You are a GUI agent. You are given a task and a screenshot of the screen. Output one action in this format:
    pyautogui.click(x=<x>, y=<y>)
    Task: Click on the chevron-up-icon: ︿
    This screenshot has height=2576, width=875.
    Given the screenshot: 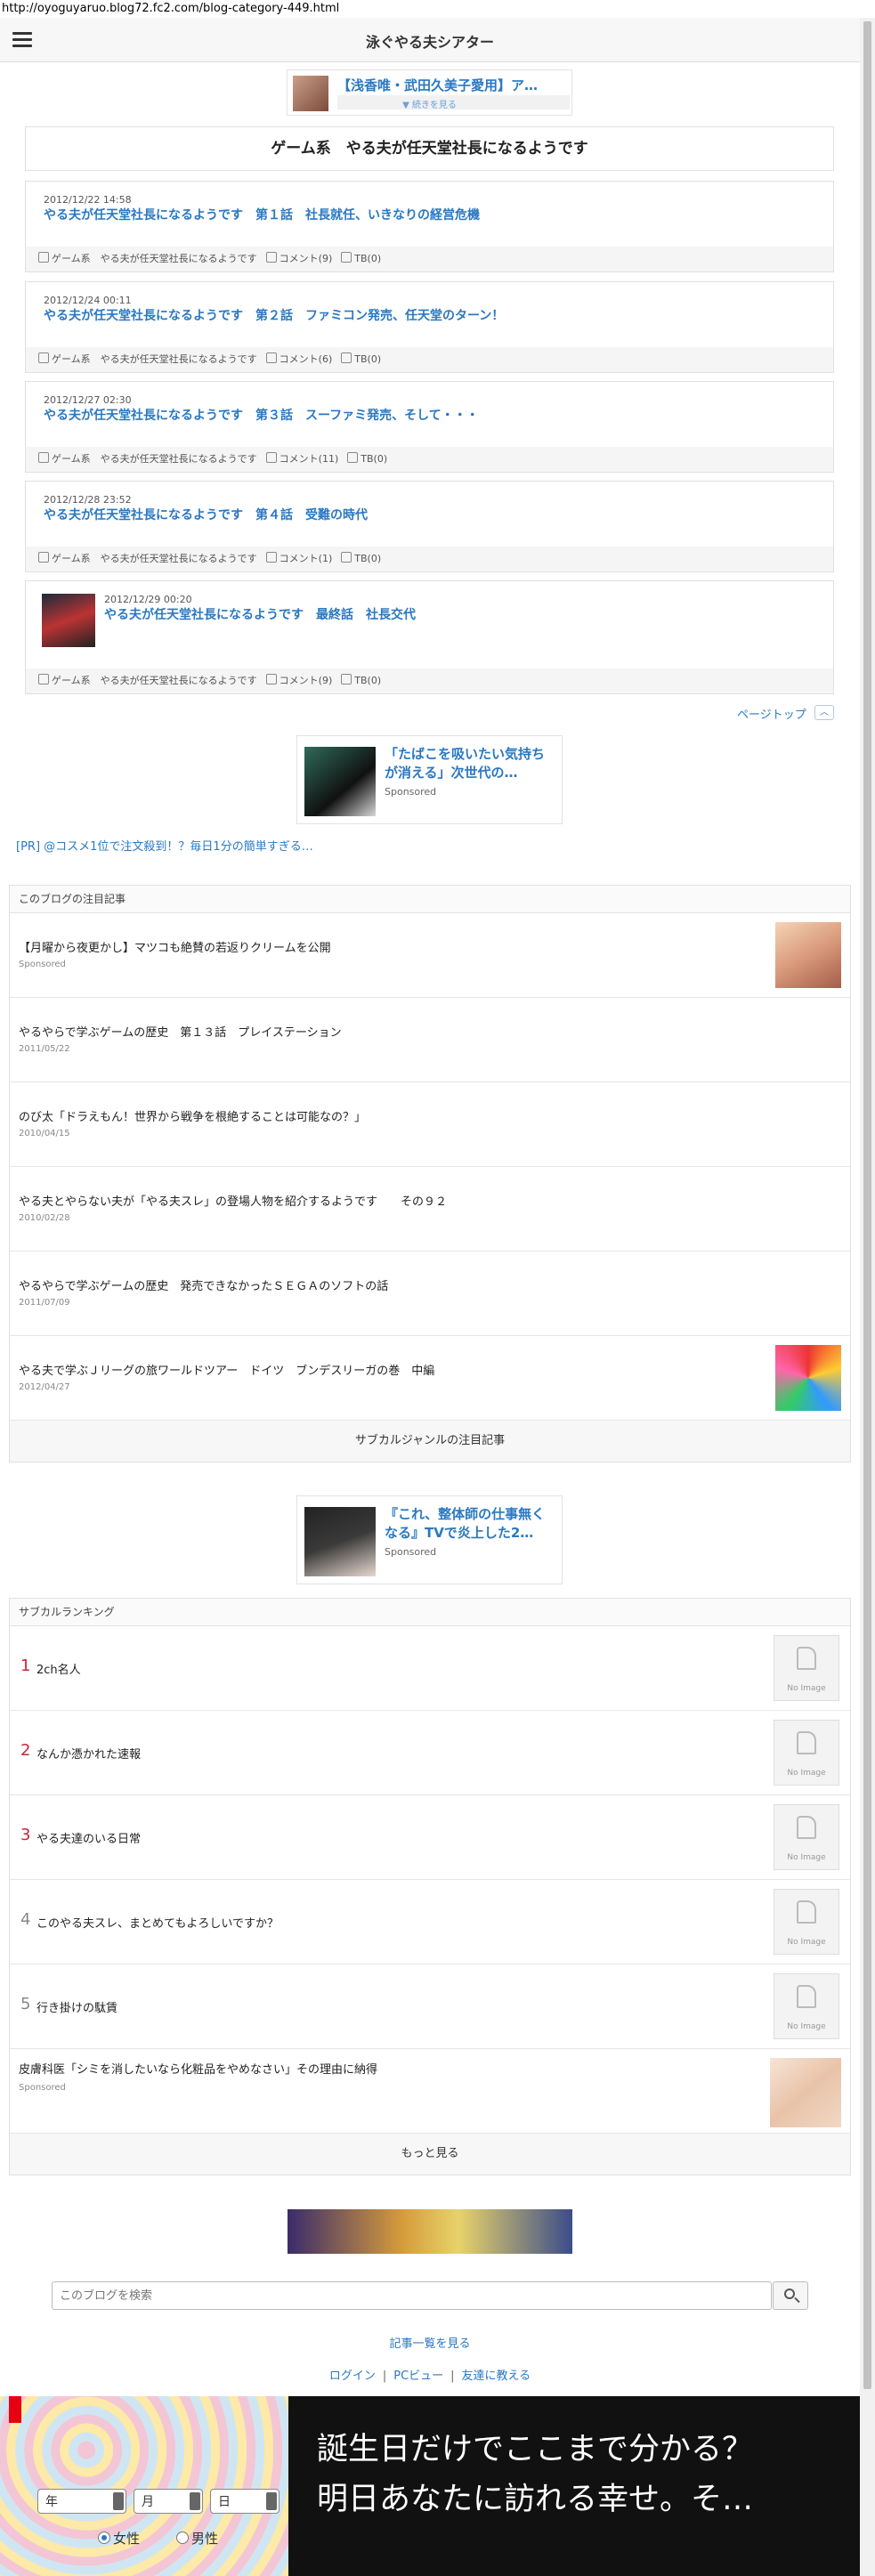 What is the action you would take?
    pyautogui.click(x=824, y=712)
    